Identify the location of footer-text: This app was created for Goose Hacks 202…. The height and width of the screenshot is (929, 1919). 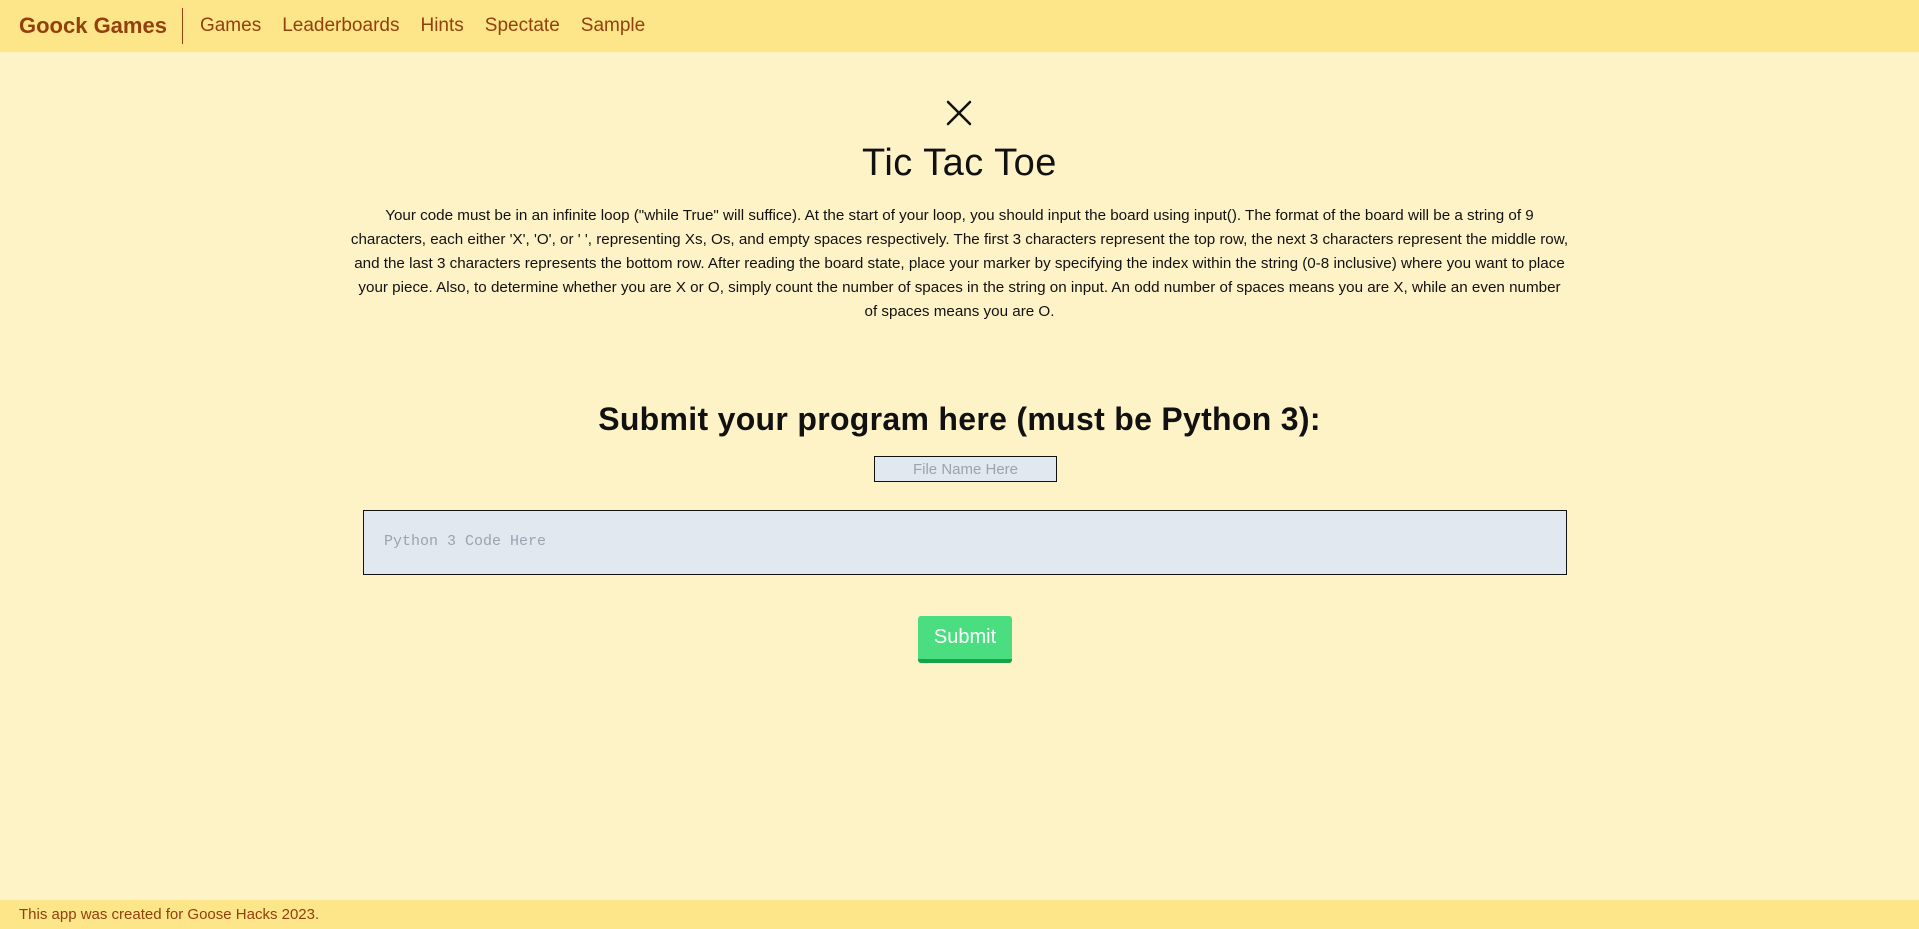
(169, 914).